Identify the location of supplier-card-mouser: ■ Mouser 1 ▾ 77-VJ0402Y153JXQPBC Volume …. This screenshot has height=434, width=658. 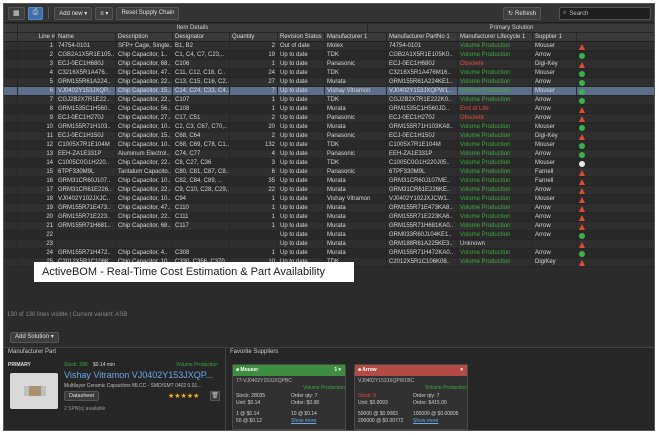
(289, 397).